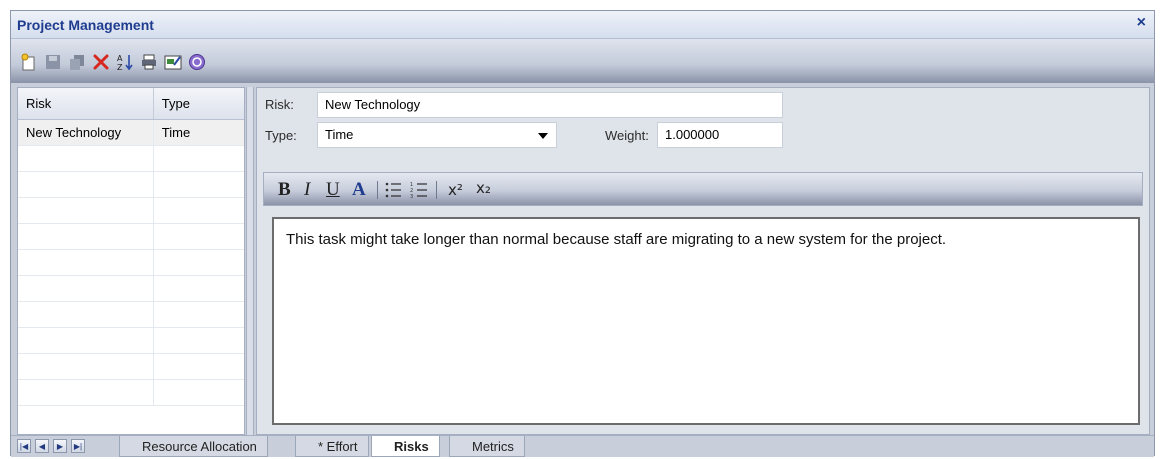 The height and width of the screenshot is (459, 1160). What do you see at coordinates (78, 446) in the screenshot?
I see `last-page-icon: ▶|` at bounding box center [78, 446].